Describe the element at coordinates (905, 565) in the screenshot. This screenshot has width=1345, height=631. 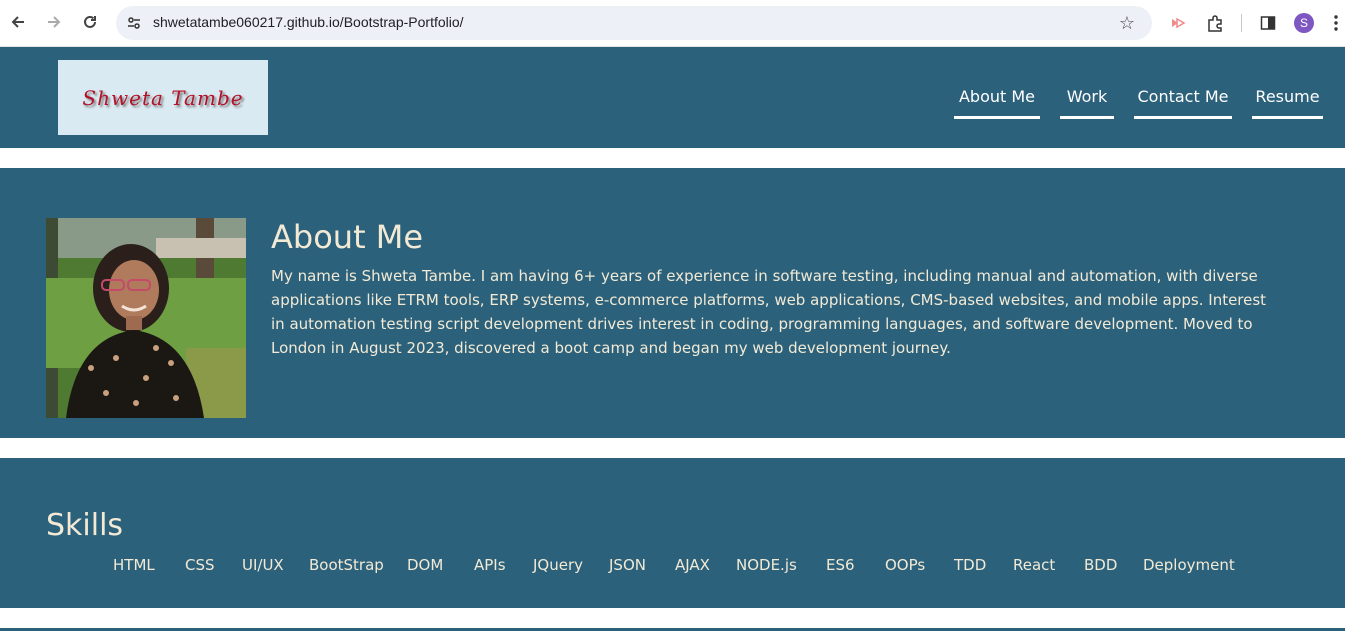
I see `skill-item: OOPs` at that location.